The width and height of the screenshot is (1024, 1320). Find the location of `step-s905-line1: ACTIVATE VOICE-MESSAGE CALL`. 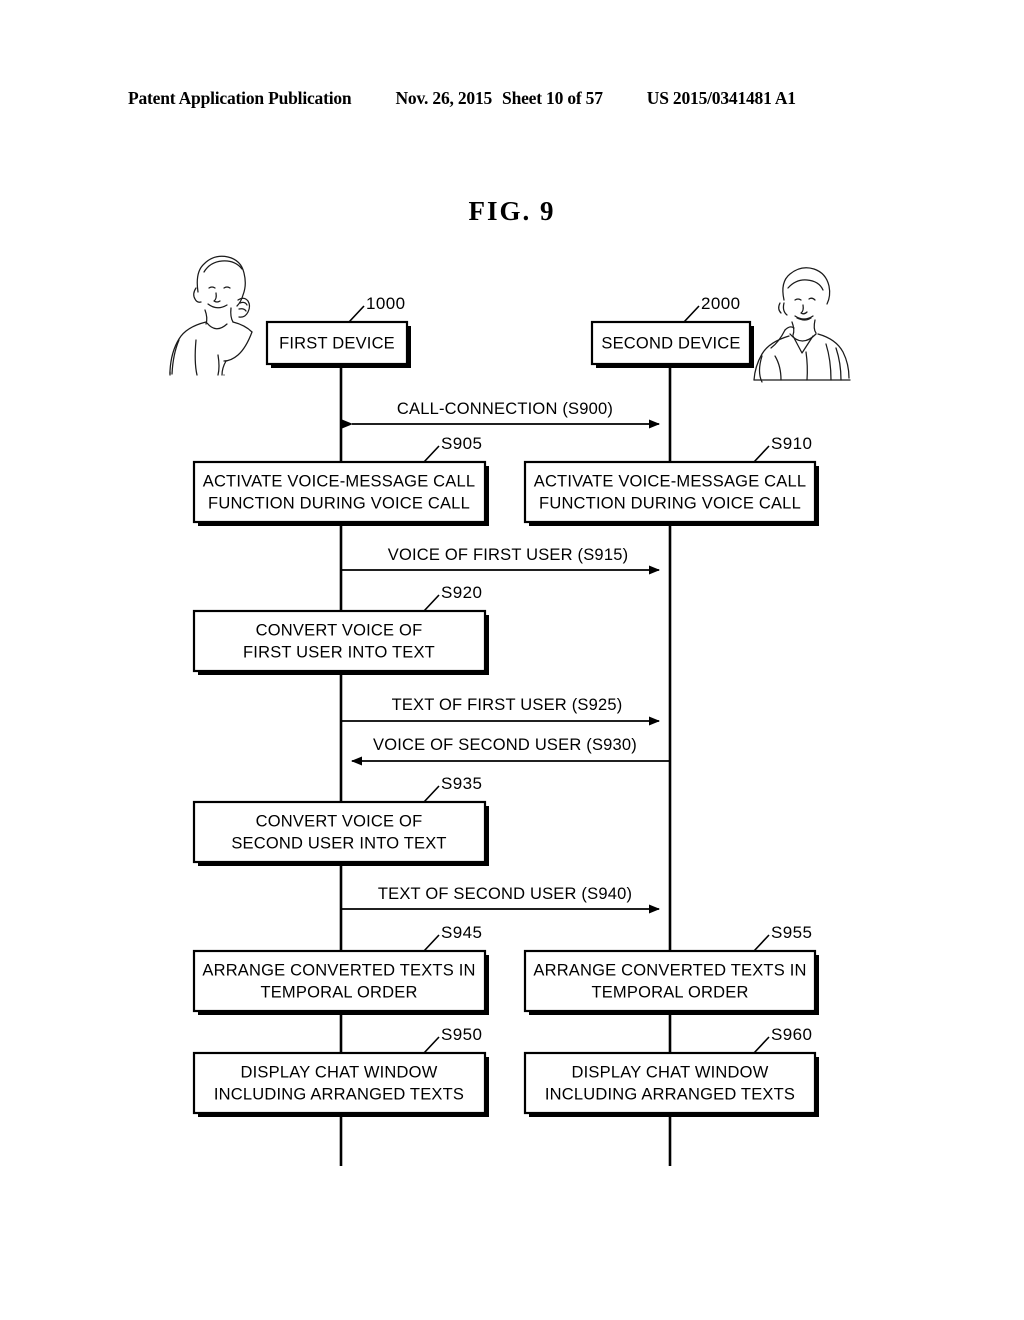

step-s905-line1: ACTIVATE VOICE-MESSAGE CALL is located at coordinates (339, 481).